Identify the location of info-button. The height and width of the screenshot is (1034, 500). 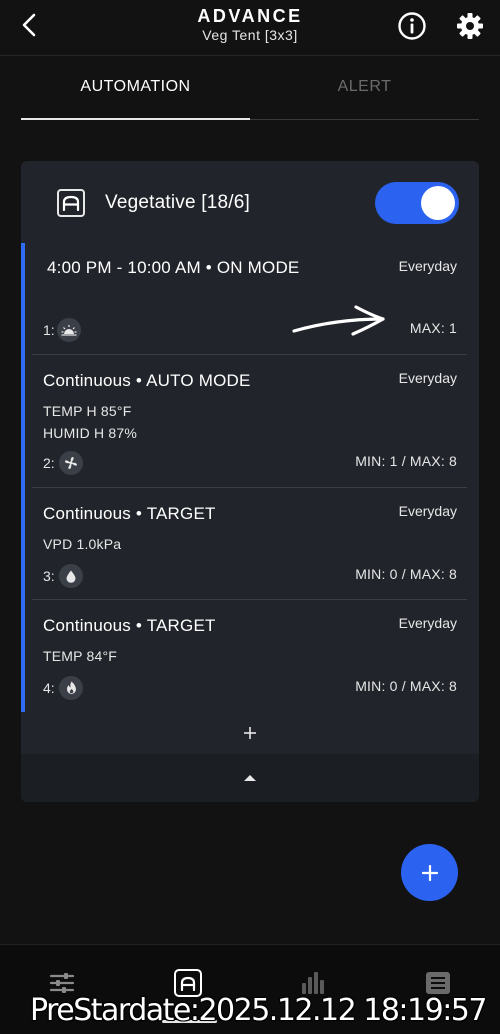
(412, 26).